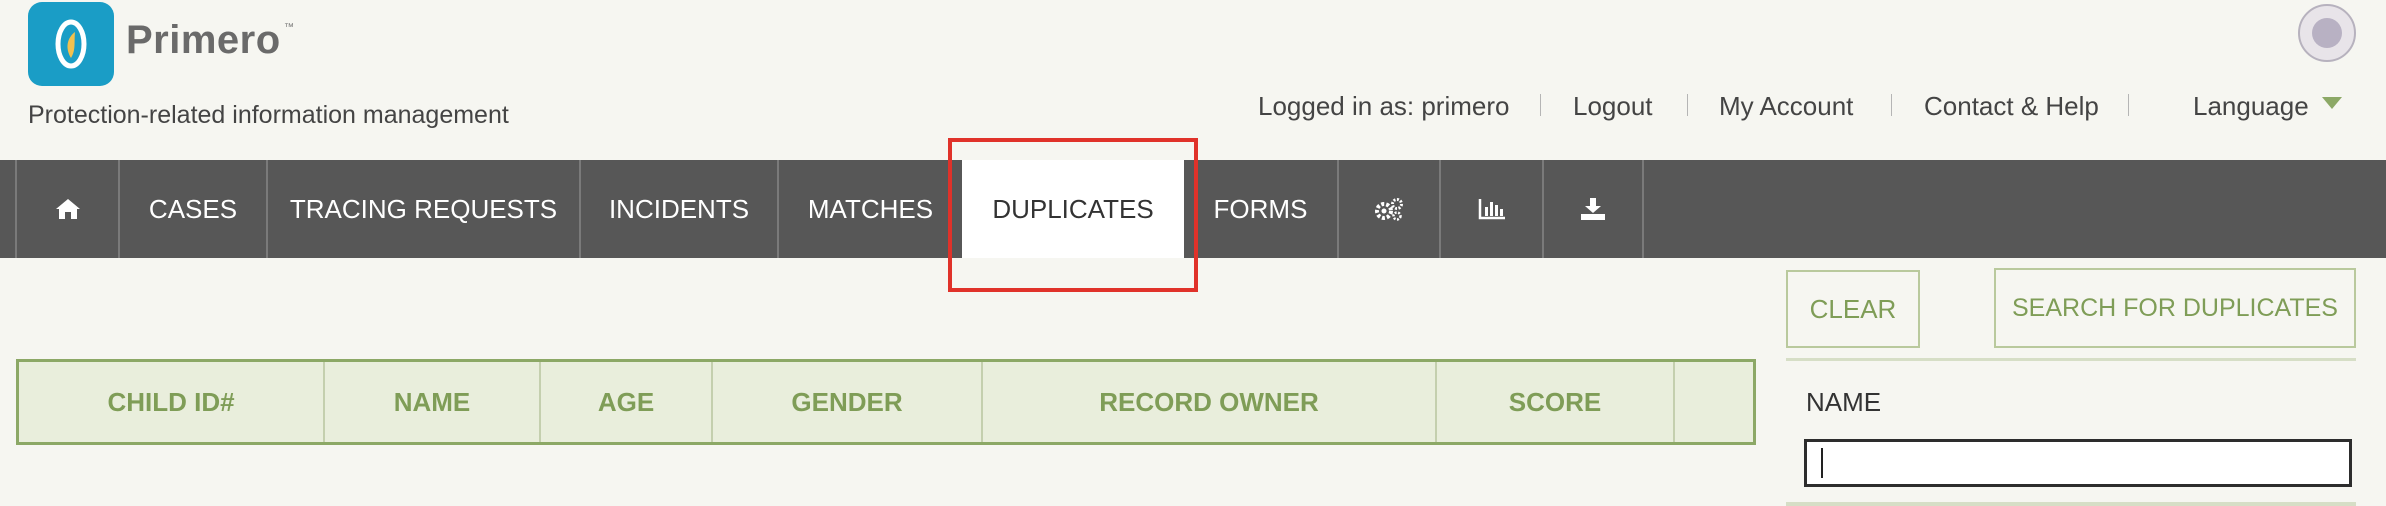 This screenshot has height=506, width=2386. I want to click on name-filter-input, so click(2078, 463).